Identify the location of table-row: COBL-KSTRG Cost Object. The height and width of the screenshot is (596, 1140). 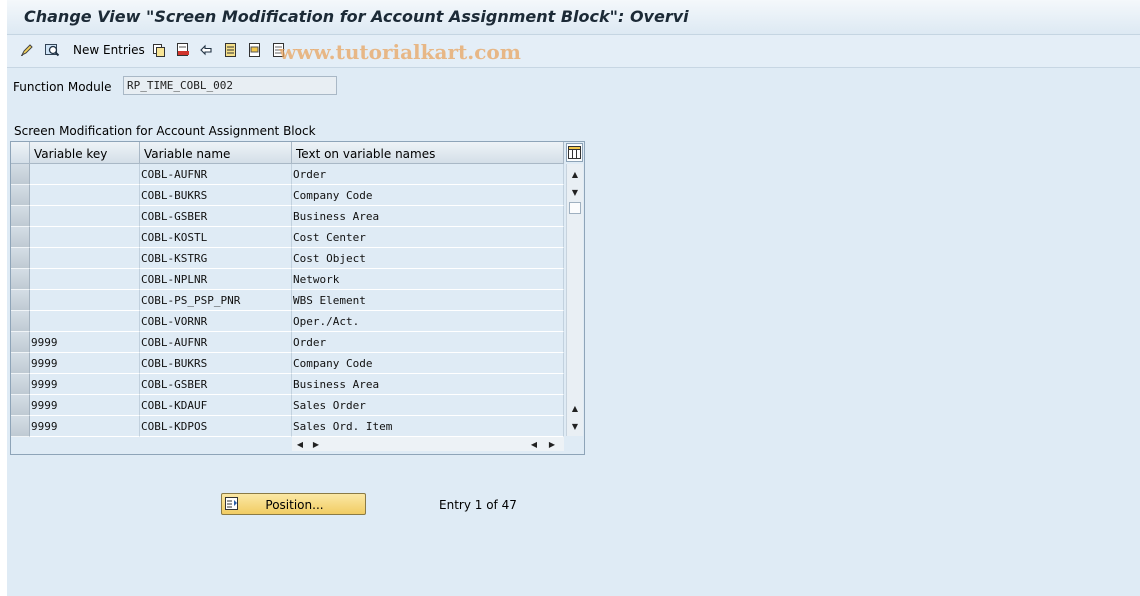
(287, 258).